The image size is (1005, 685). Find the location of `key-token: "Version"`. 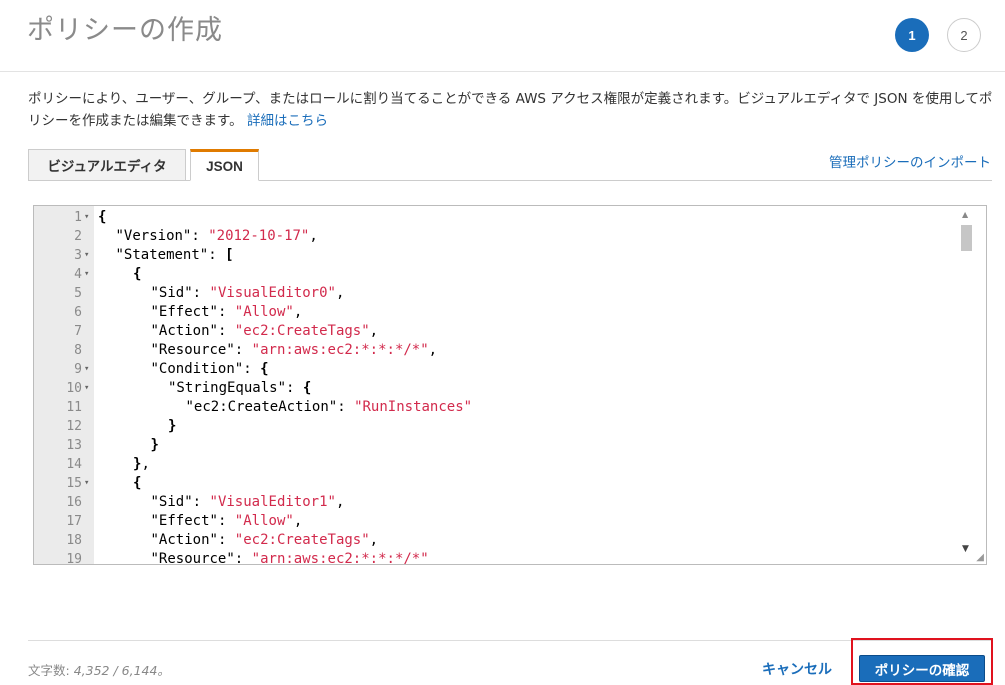

key-token: "Version" is located at coordinates (153, 236).